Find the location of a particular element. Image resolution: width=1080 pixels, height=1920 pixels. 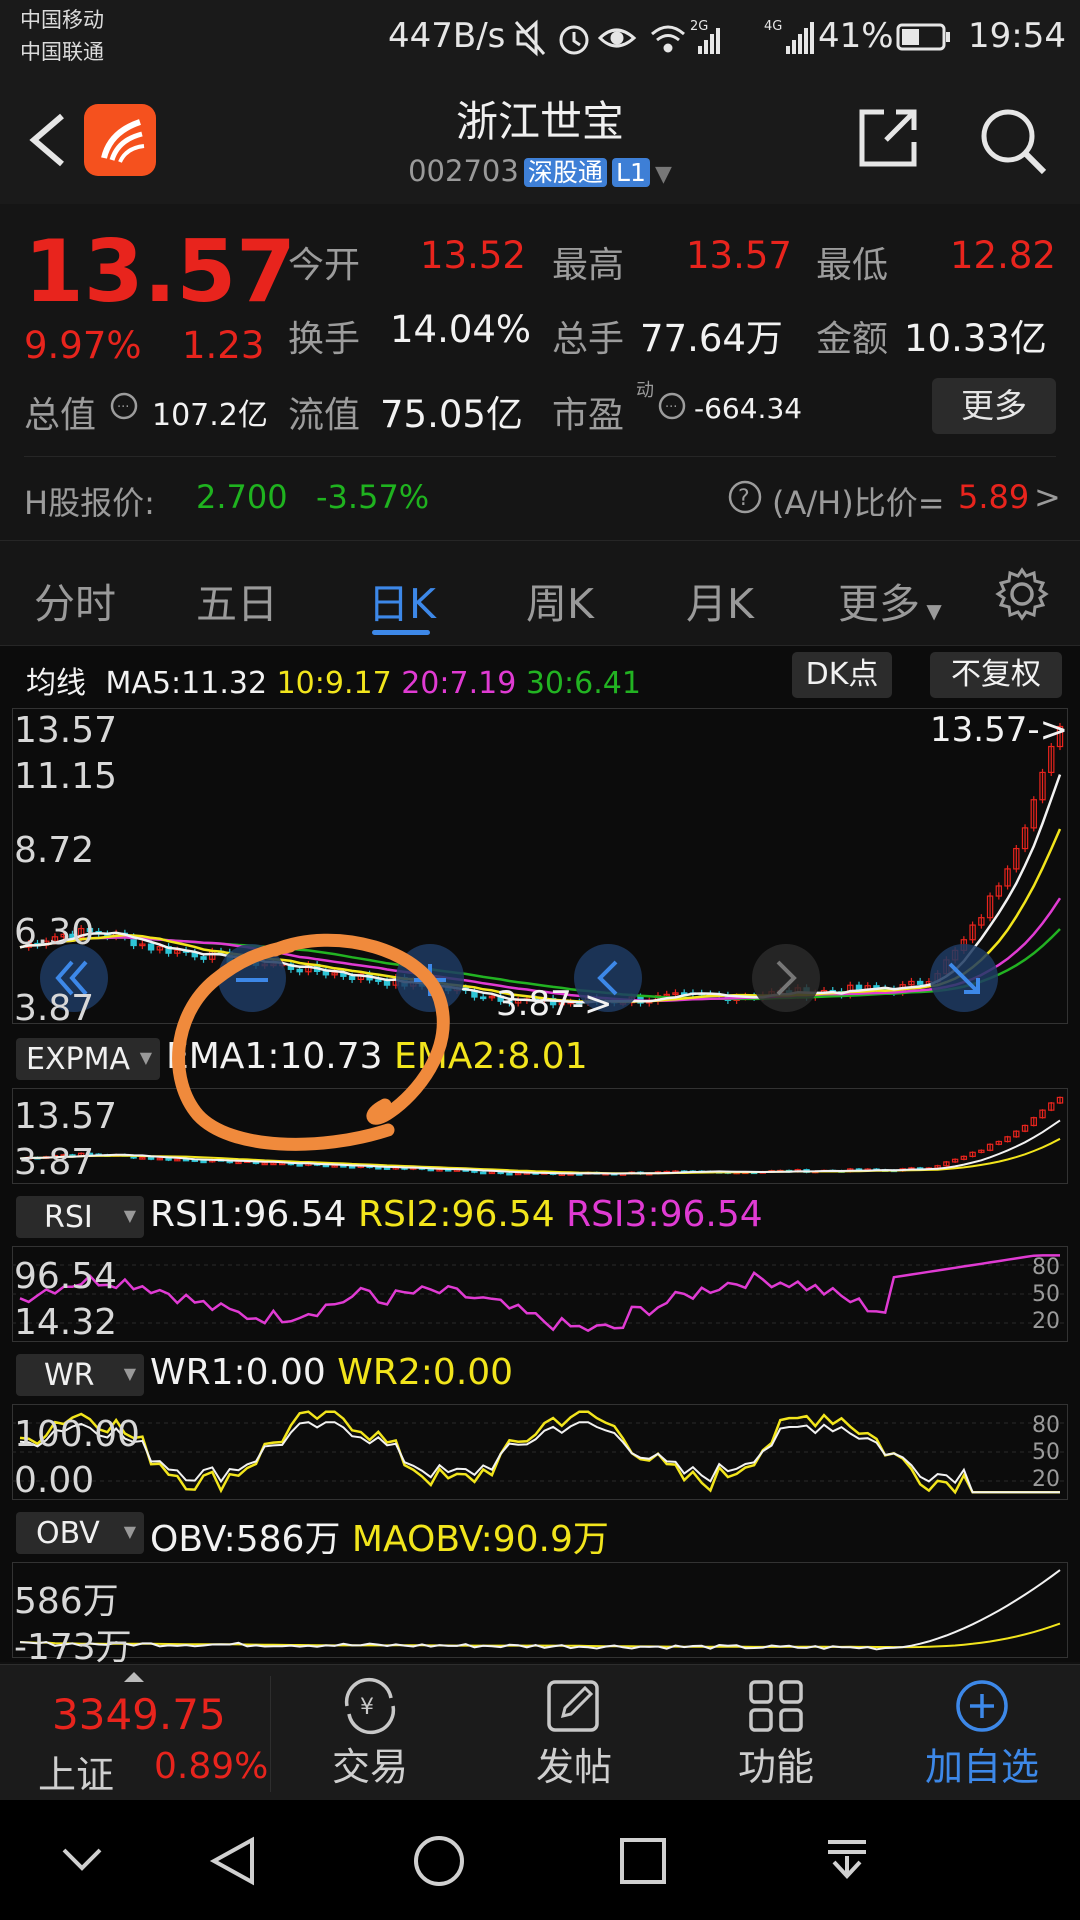

search-icon is located at coordinates (1013, 141).